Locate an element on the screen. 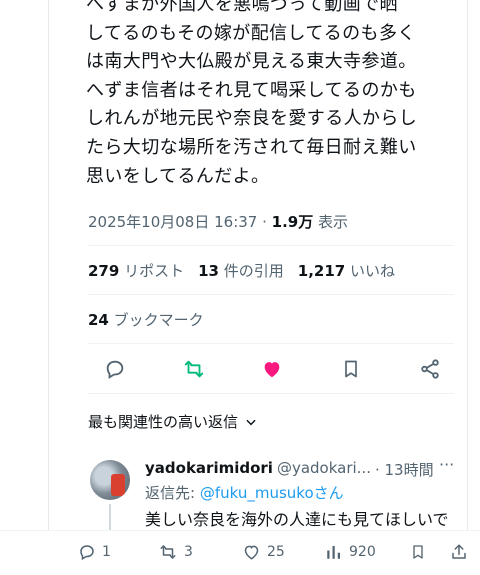 This screenshot has width=480, height=575. quotes-label: 件の引用 is located at coordinates (253, 271).